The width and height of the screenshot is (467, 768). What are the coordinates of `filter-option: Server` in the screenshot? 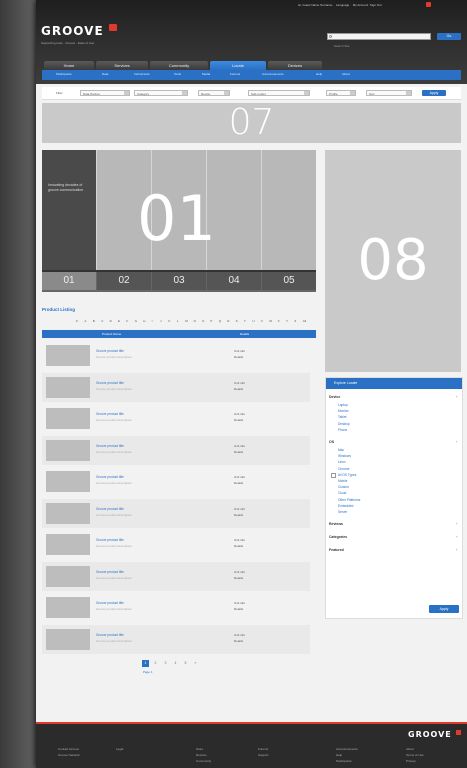 It's located at (342, 512).